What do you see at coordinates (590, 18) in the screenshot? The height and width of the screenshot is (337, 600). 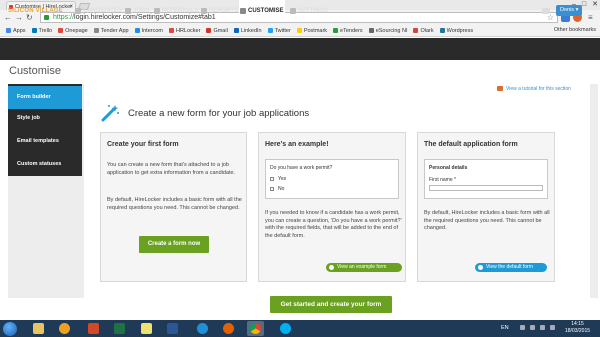 I see `menu-icon: ≡` at bounding box center [590, 18].